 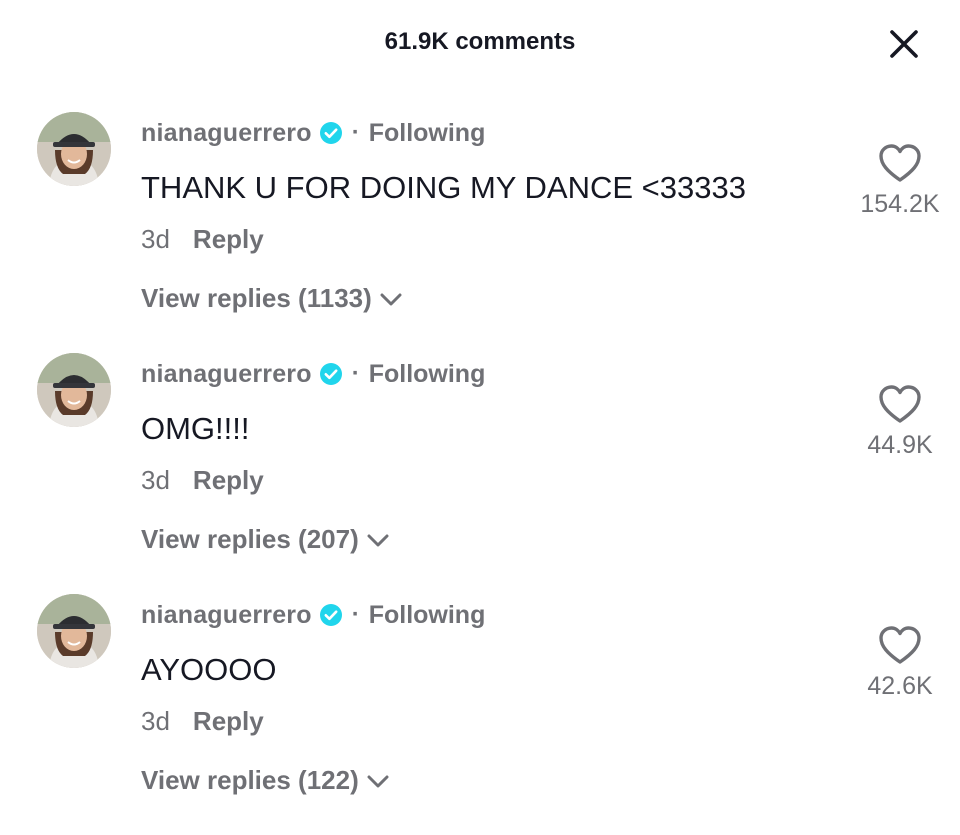 I want to click on like-control: 42.6K, so click(x=895, y=662).